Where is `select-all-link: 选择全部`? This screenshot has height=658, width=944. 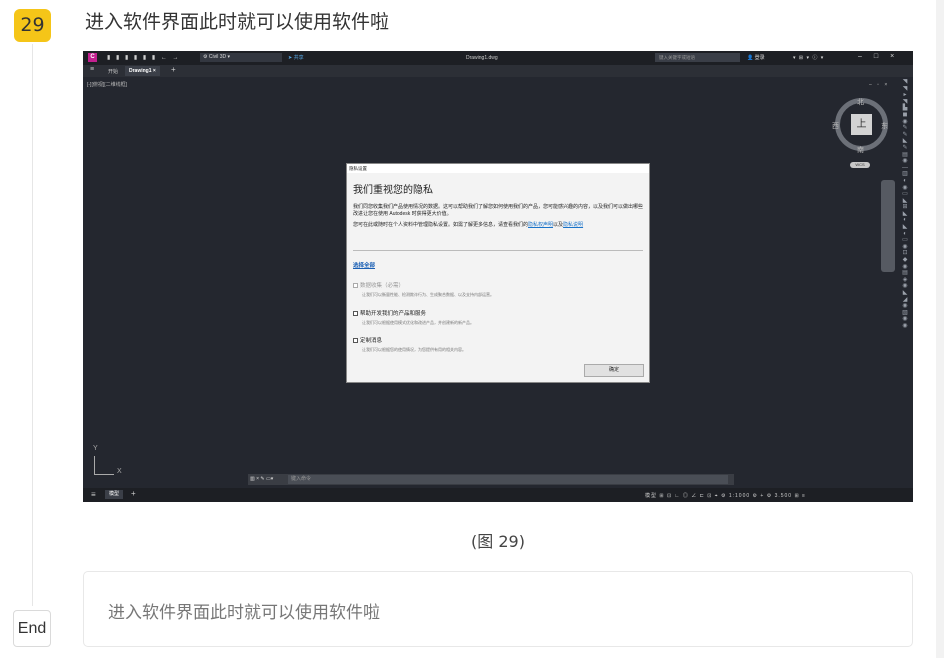
select-all-link: 选择全部 is located at coordinates (364, 265).